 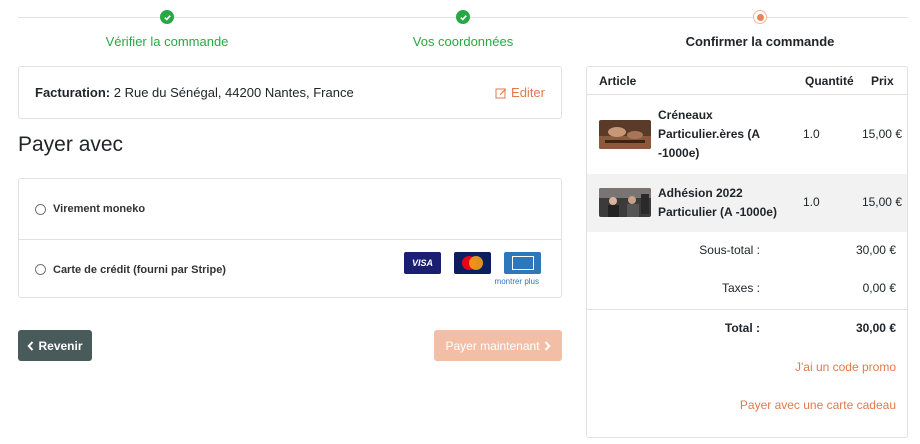 I want to click on method-label: Virement moneko, so click(x=99, y=209).